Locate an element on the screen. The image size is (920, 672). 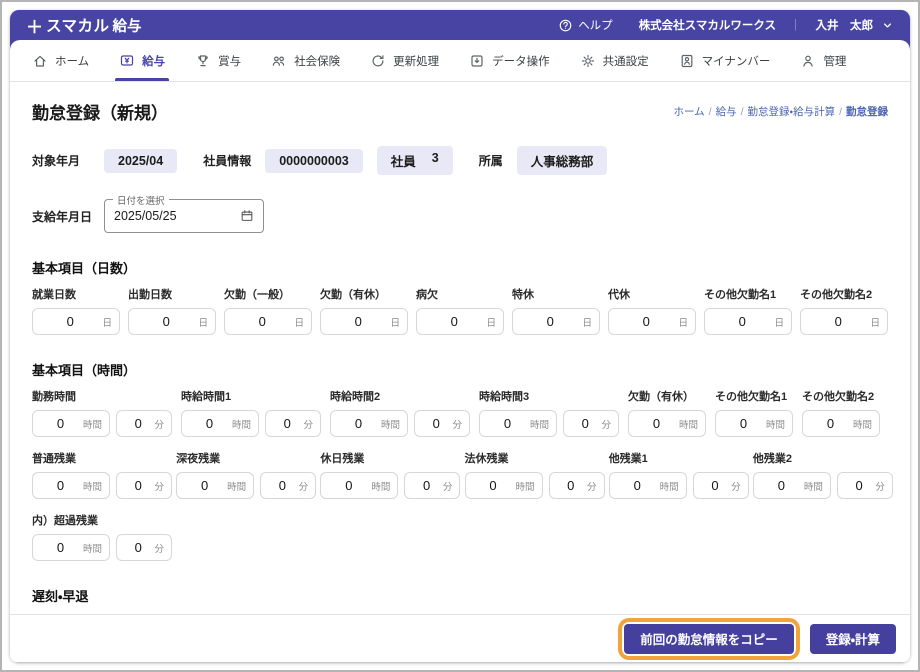
nav-item-mynumber: マイナンバー is located at coordinates (725, 60).